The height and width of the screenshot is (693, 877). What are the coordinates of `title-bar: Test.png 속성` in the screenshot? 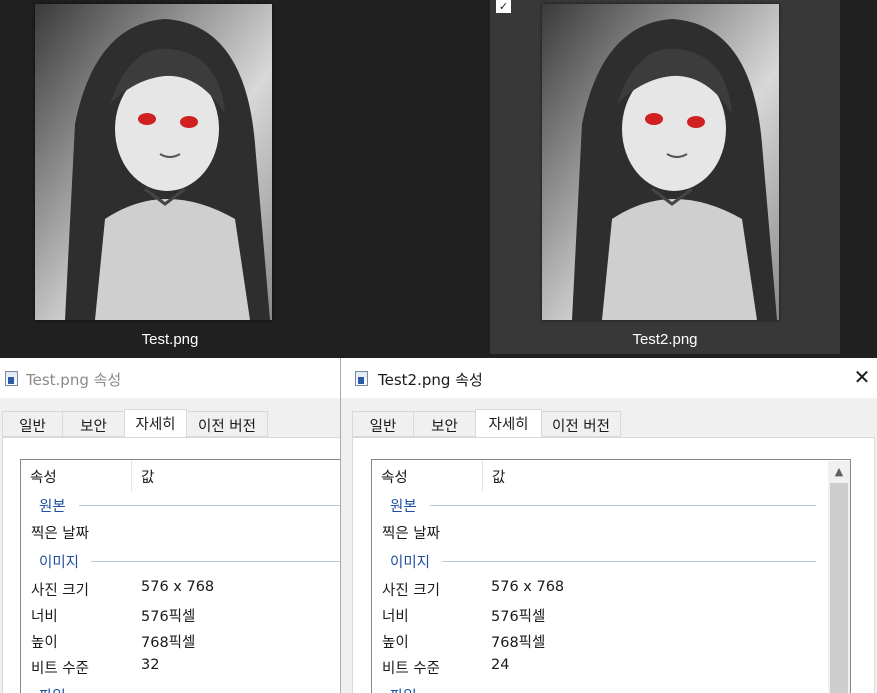 It's located at (170, 378).